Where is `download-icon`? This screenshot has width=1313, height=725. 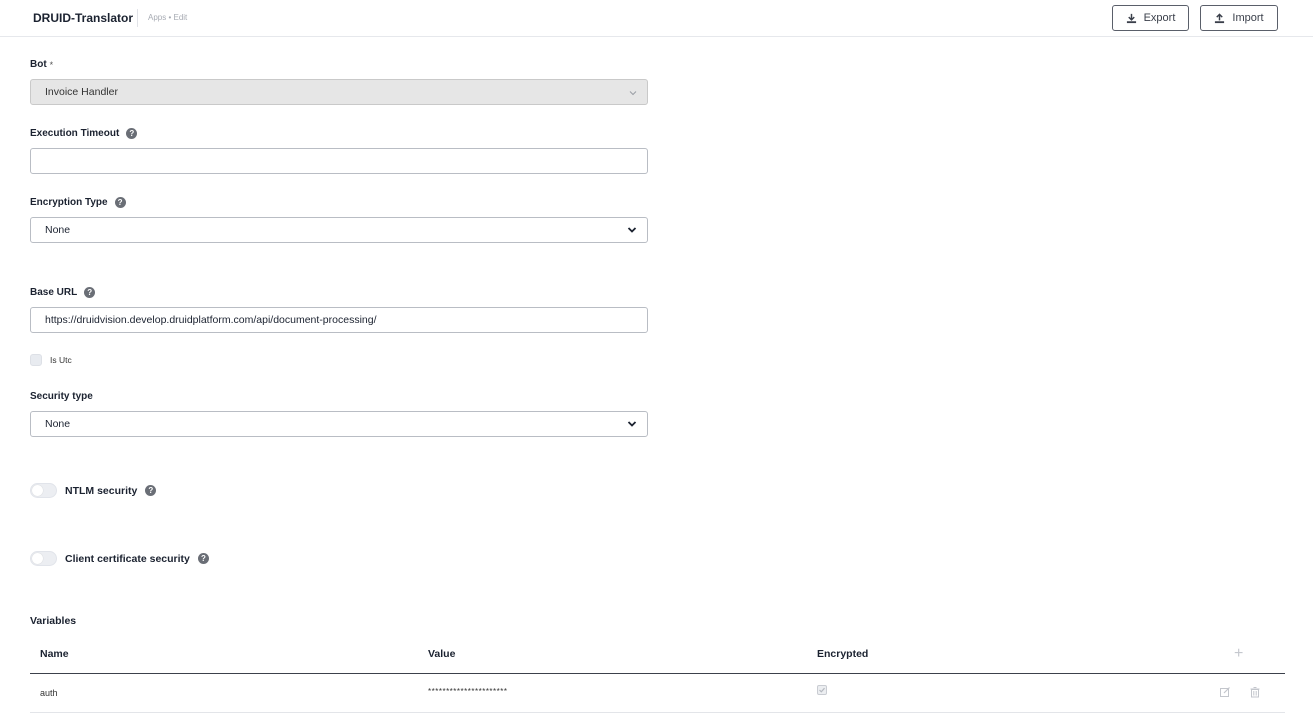 download-icon is located at coordinates (1131, 18).